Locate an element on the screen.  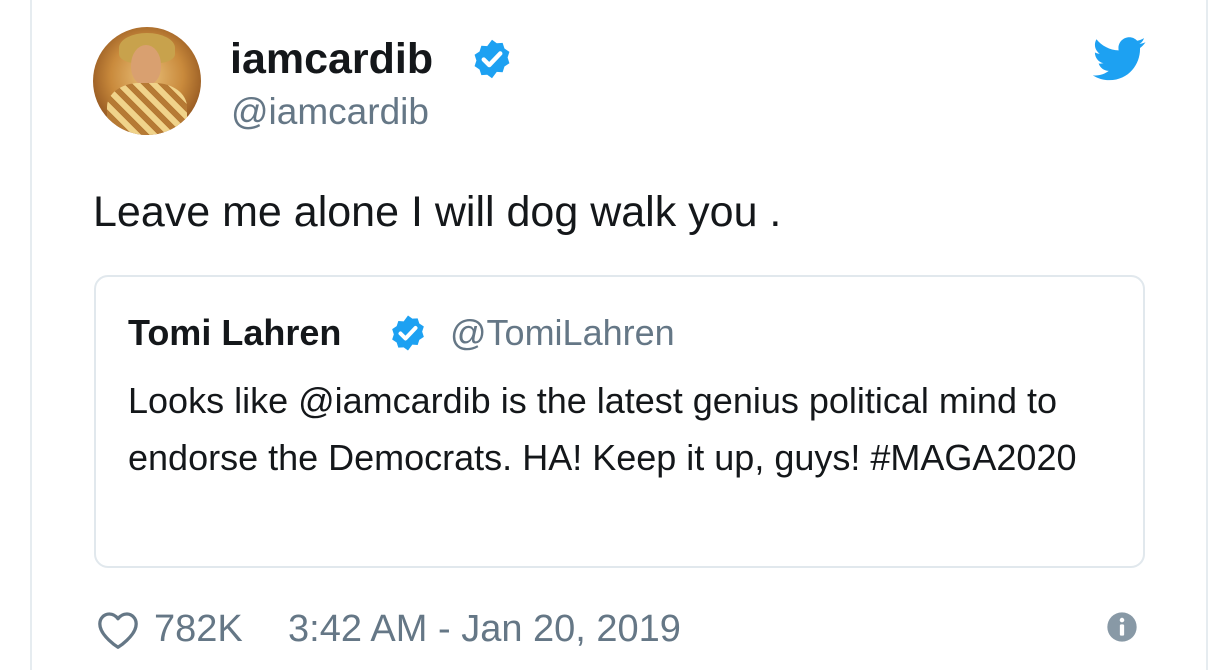
quoted-author-handle: @TomiLahren is located at coordinates (562, 333).